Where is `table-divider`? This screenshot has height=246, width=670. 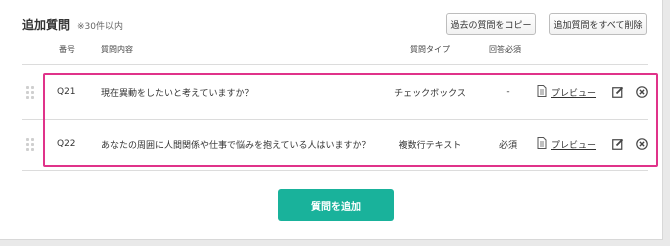 table-divider is located at coordinates (335, 64).